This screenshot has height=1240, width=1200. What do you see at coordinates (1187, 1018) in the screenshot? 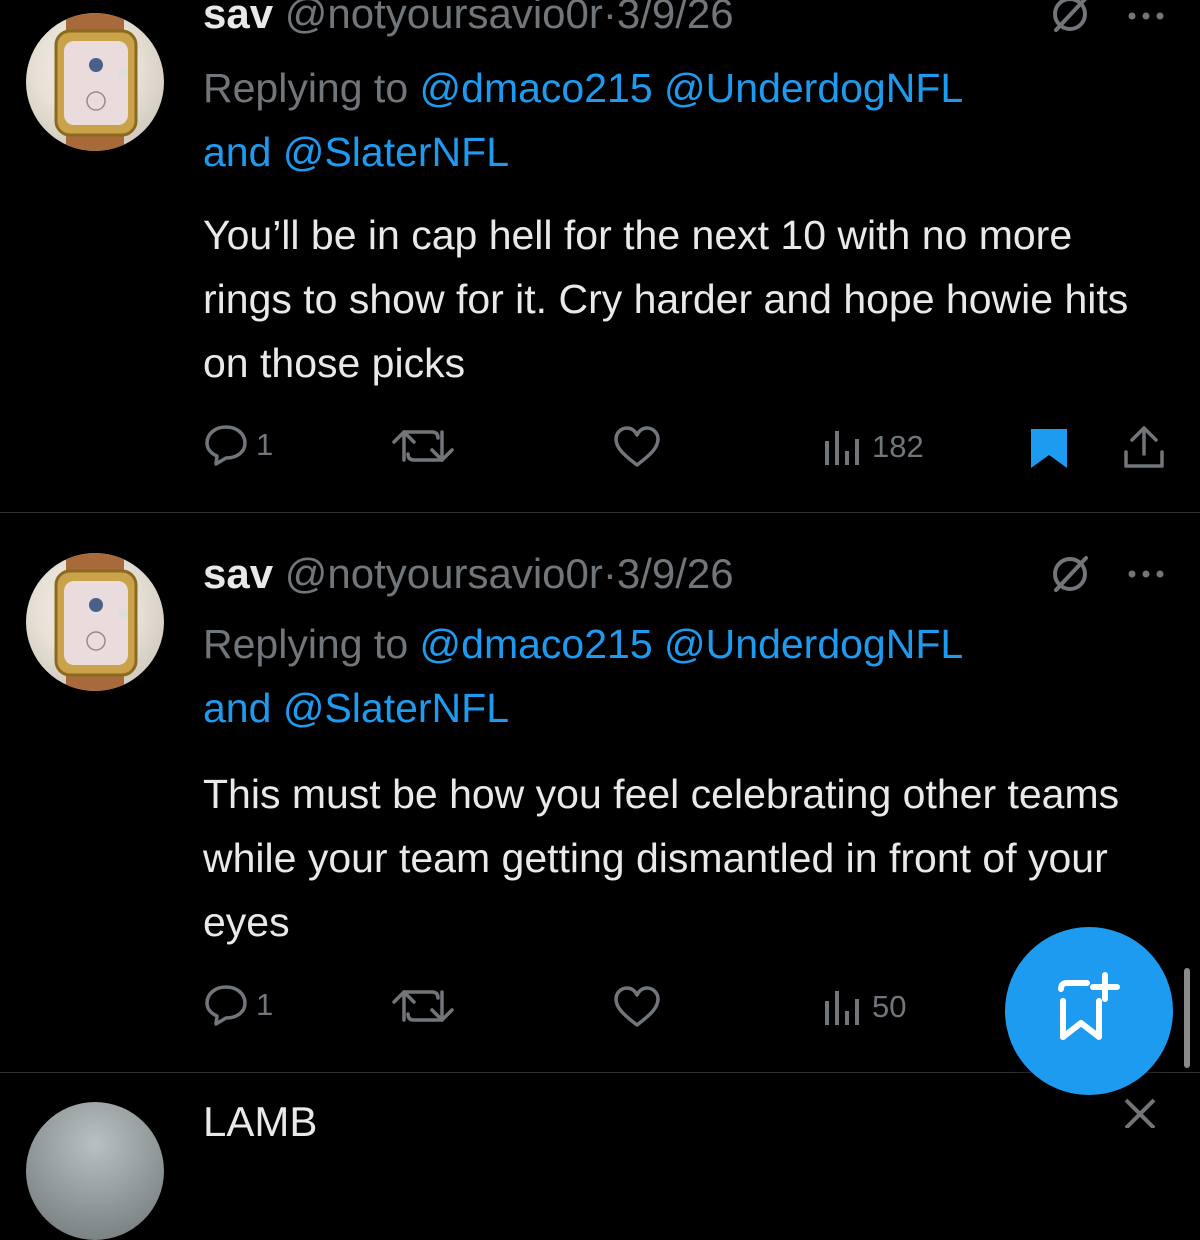
I see `scrollbar` at bounding box center [1187, 1018].